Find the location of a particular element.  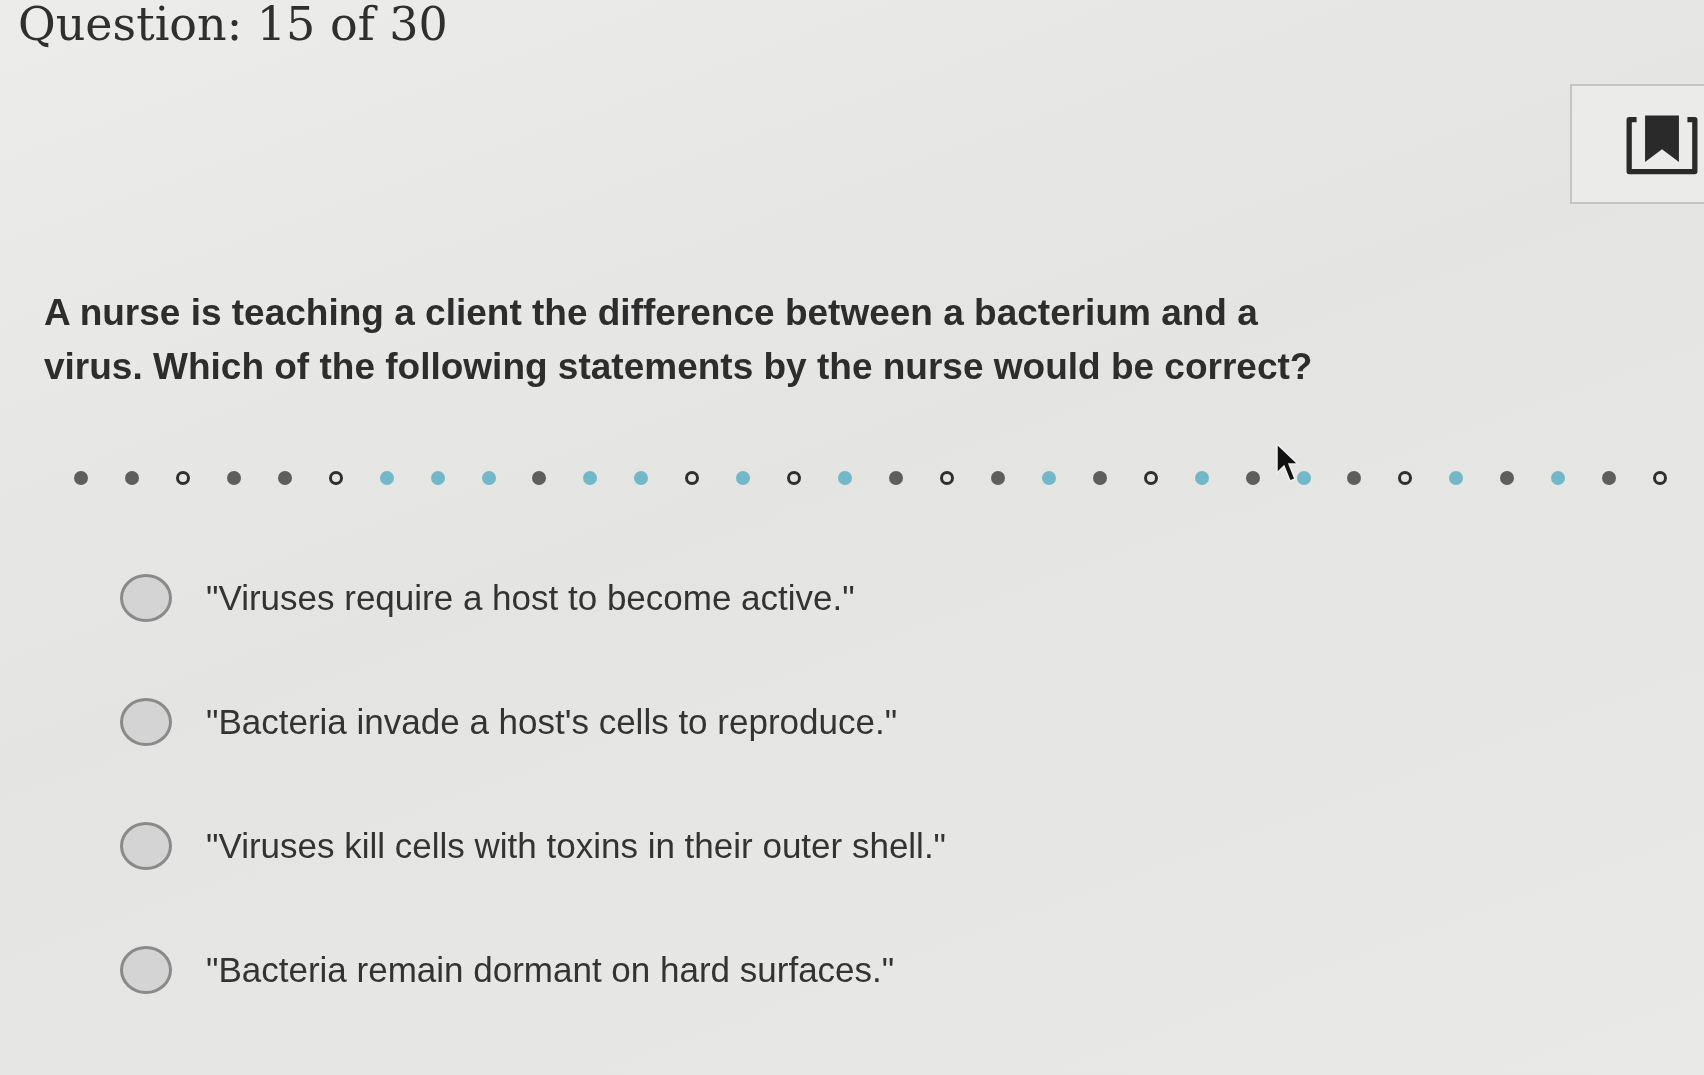

bookmark-button is located at coordinates (1637, 144).